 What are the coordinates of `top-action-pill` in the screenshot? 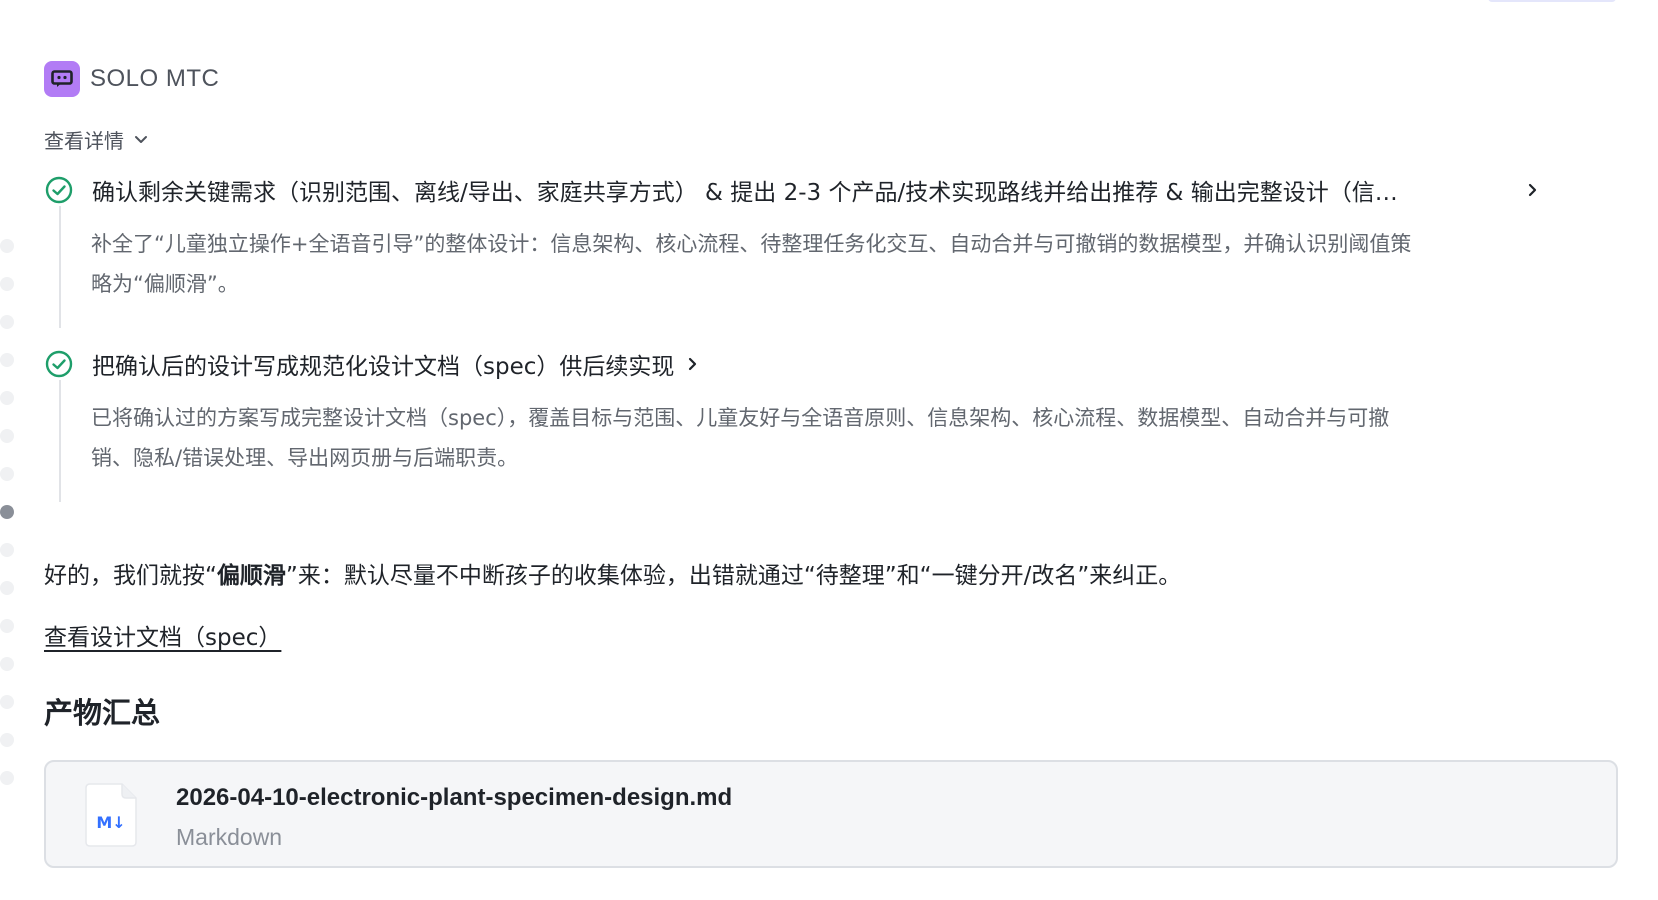 It's located at (1552, 1).